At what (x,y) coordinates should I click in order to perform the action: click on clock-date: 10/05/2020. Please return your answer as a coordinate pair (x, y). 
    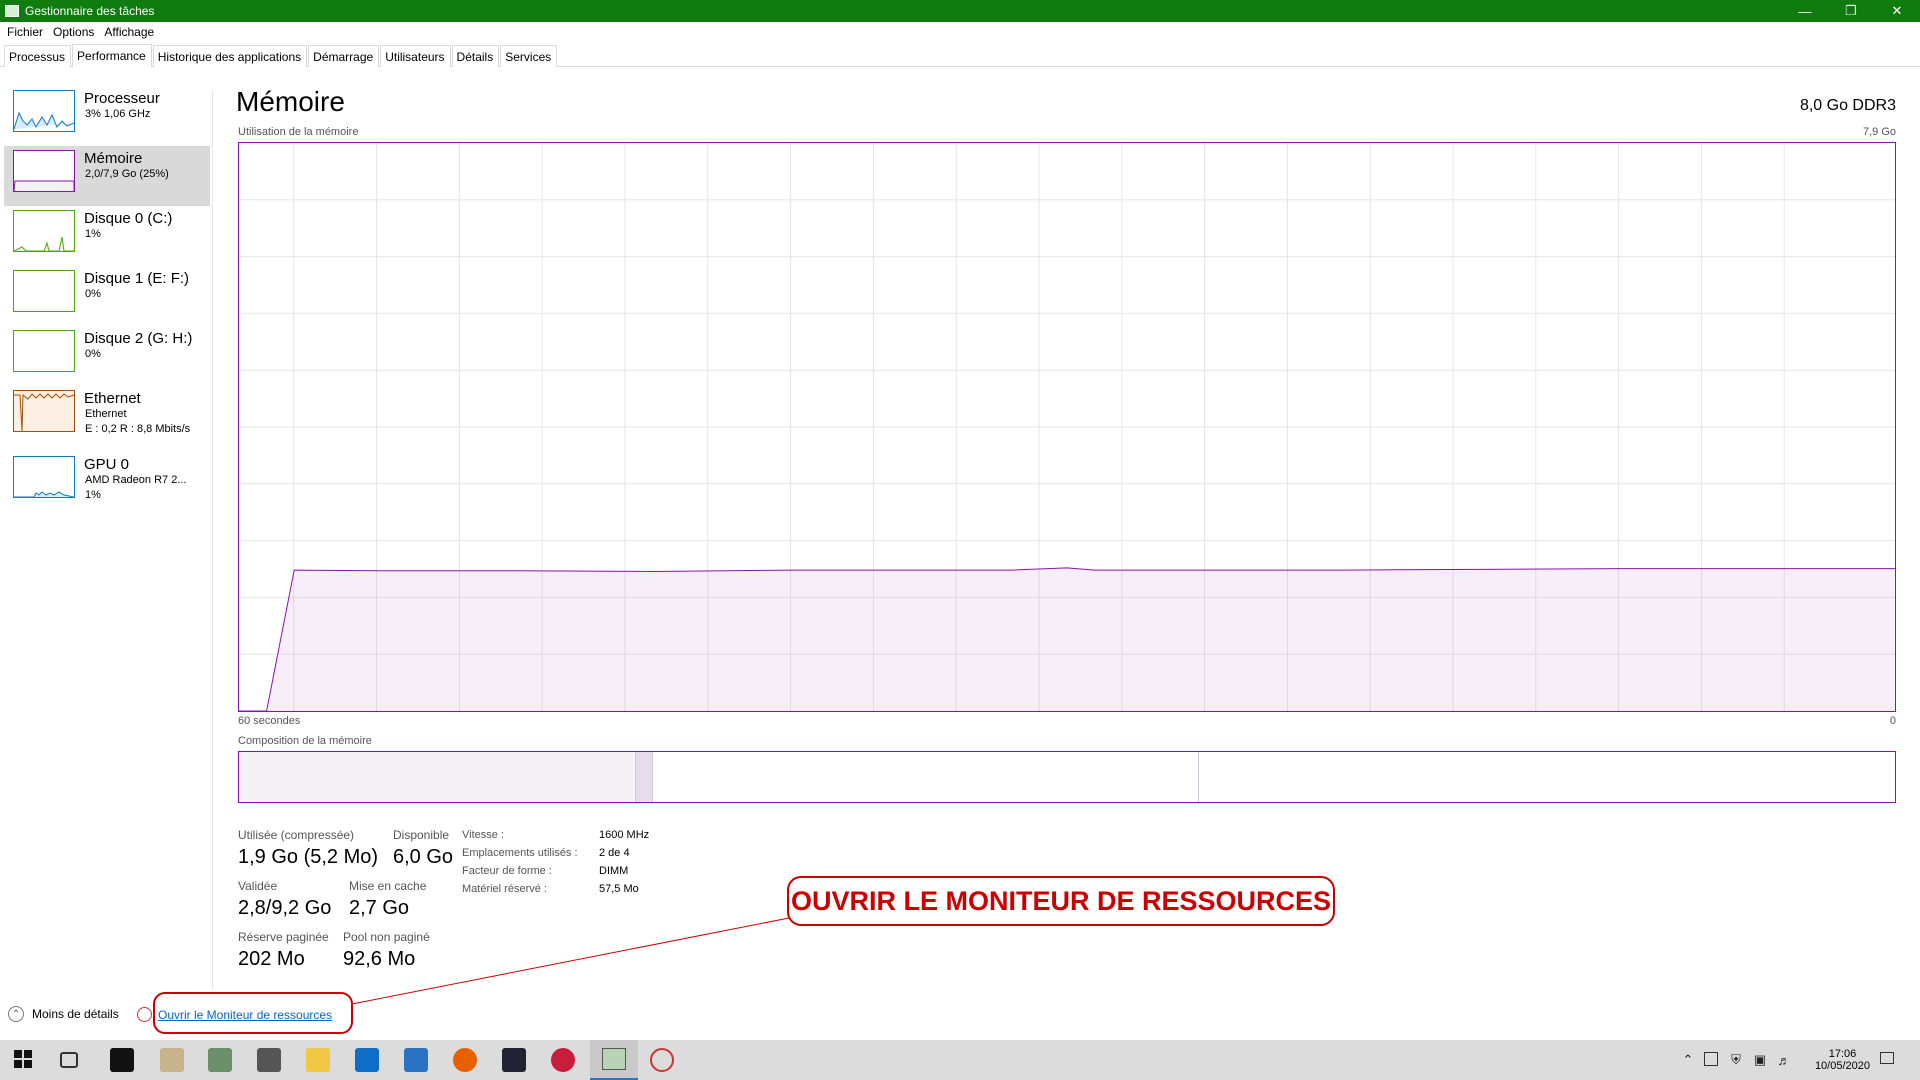
    Looking at the image, I should click on (1842, 1066).